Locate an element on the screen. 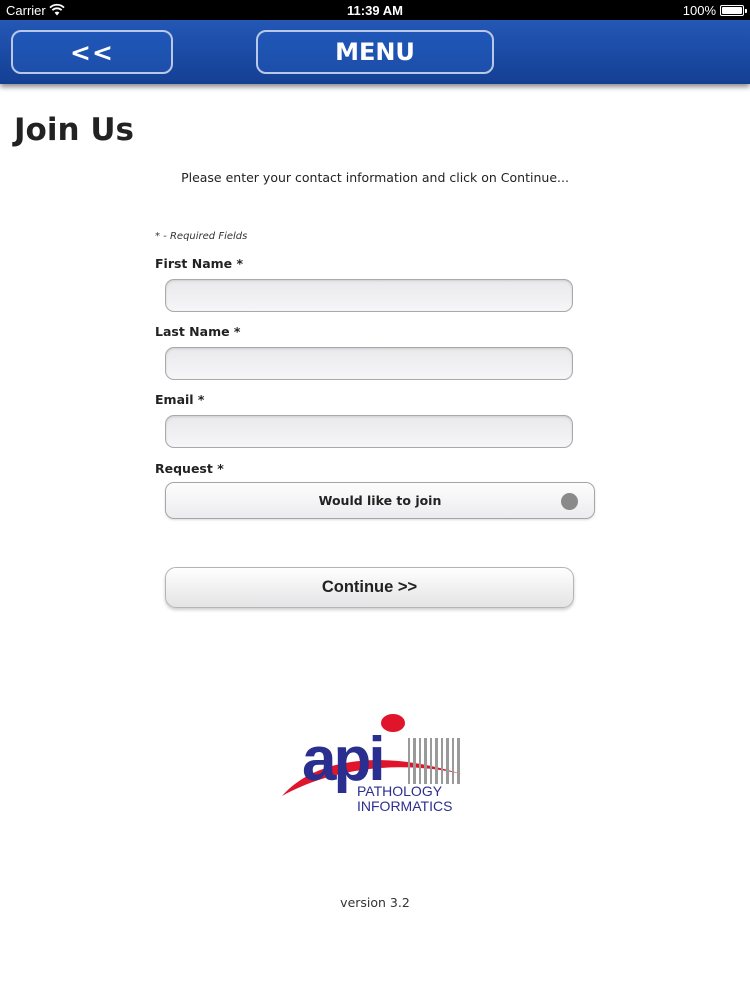  first-name-label: First Name * is located at coordinates (199, 263).